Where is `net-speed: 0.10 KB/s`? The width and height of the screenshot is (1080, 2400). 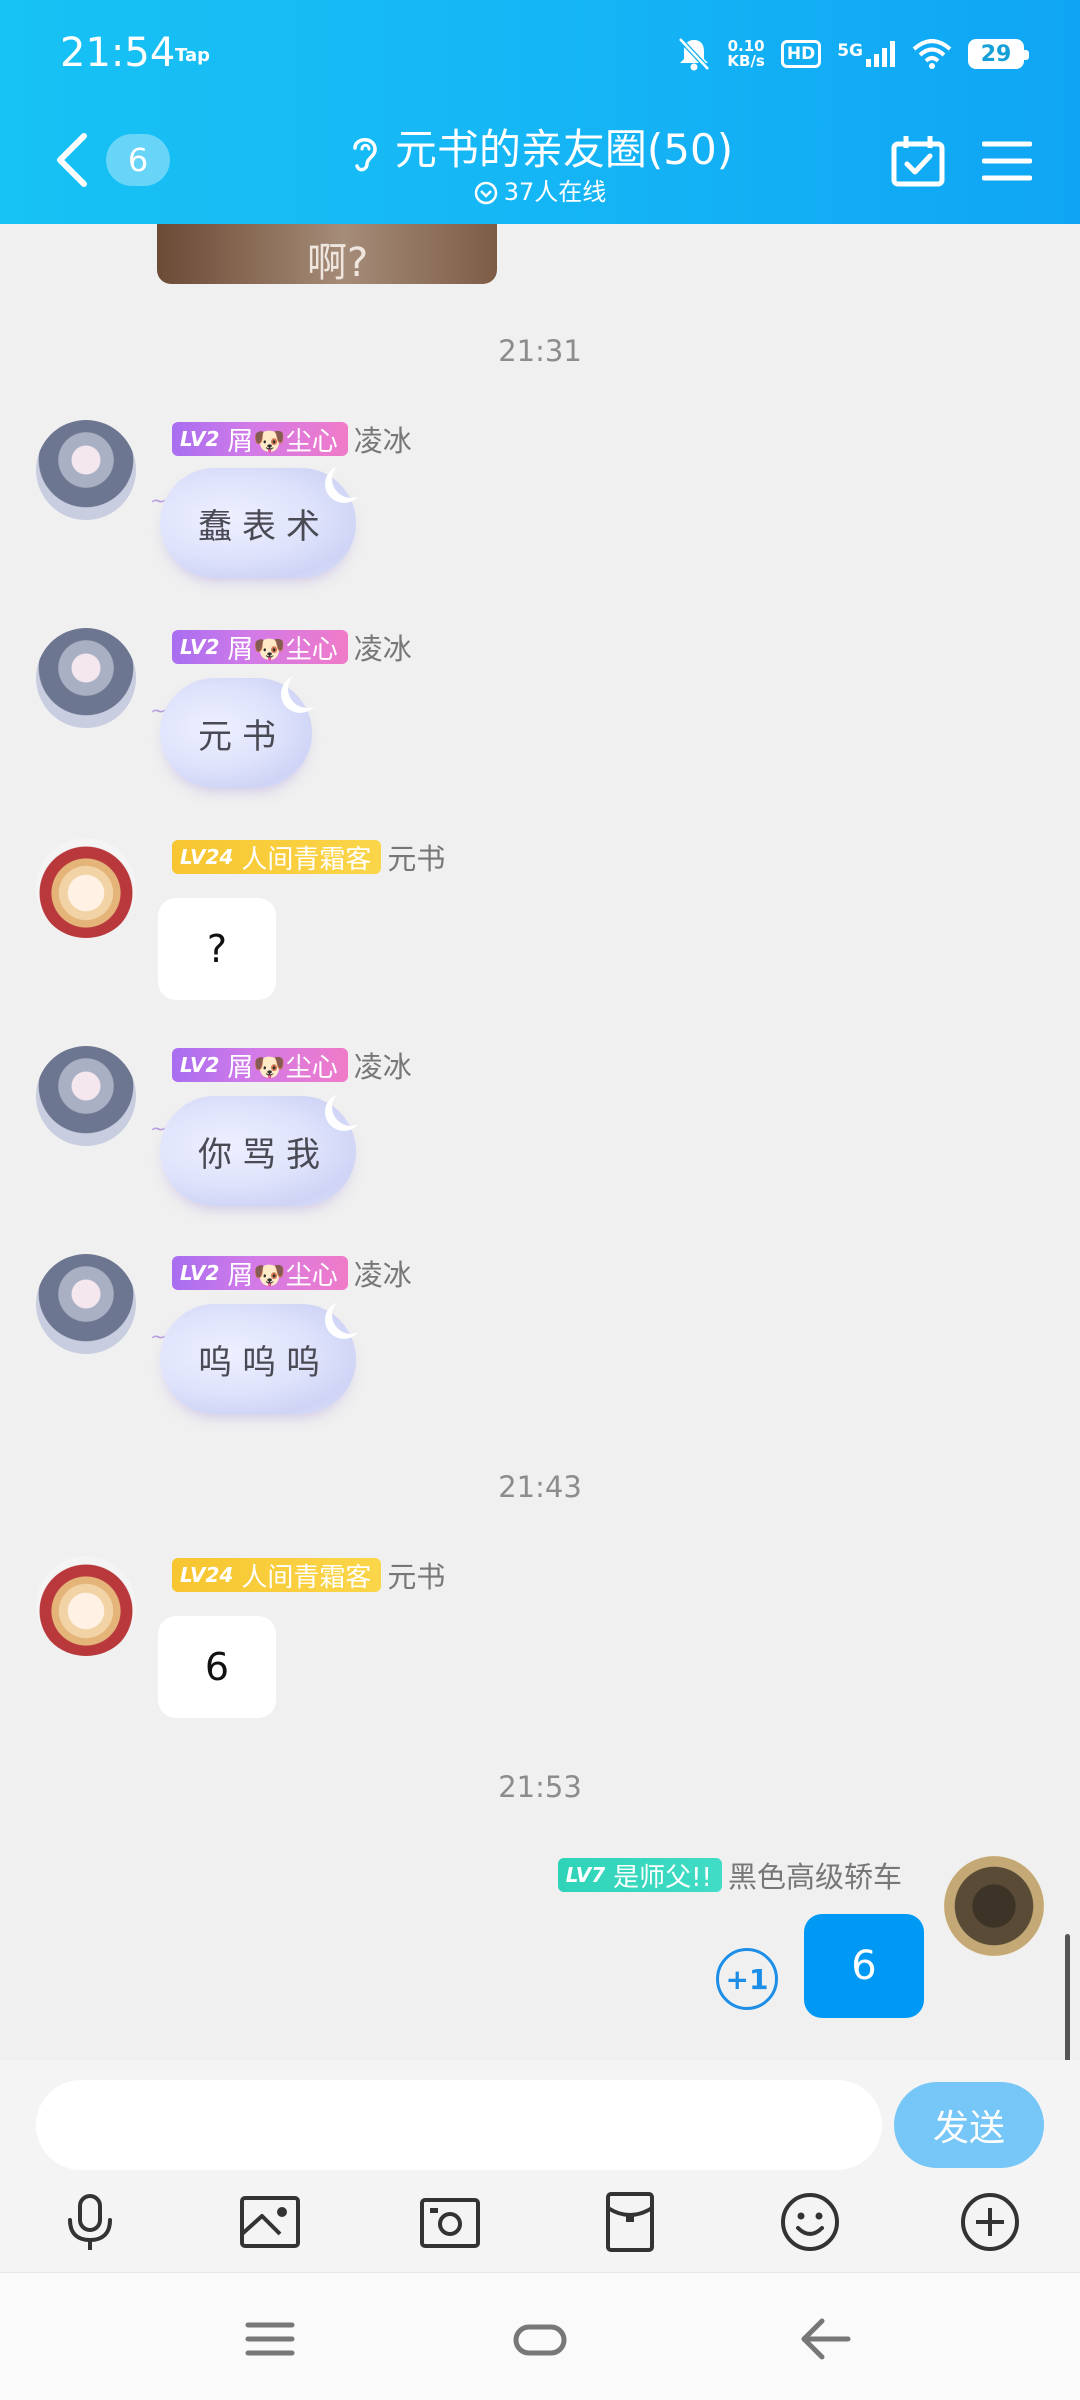 net-speed: 0.10 KB/s is located at coordinates (745, 54).